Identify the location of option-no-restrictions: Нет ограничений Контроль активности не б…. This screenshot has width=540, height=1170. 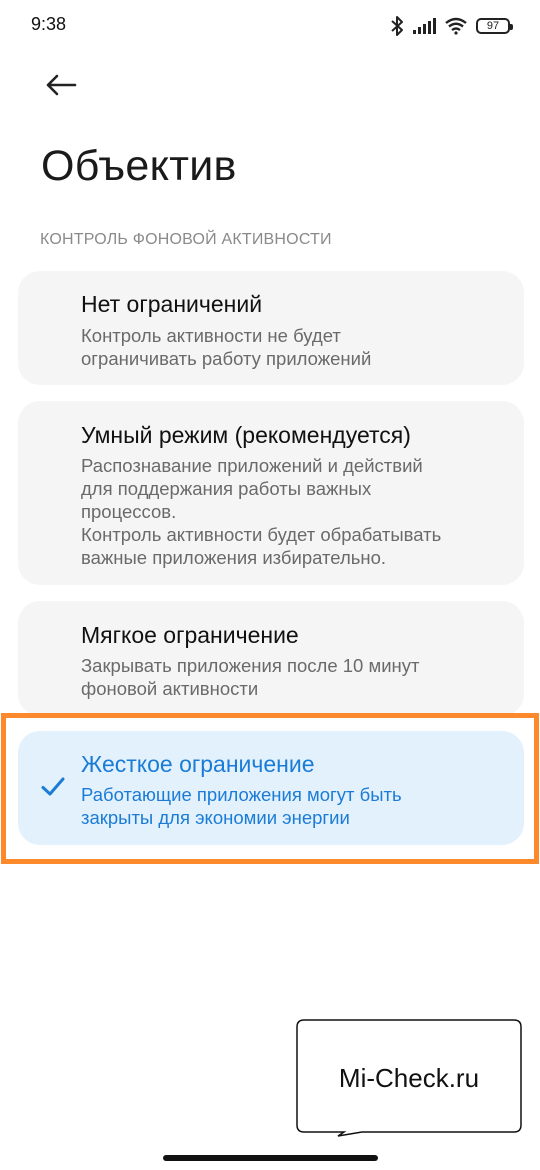
(271, 328).